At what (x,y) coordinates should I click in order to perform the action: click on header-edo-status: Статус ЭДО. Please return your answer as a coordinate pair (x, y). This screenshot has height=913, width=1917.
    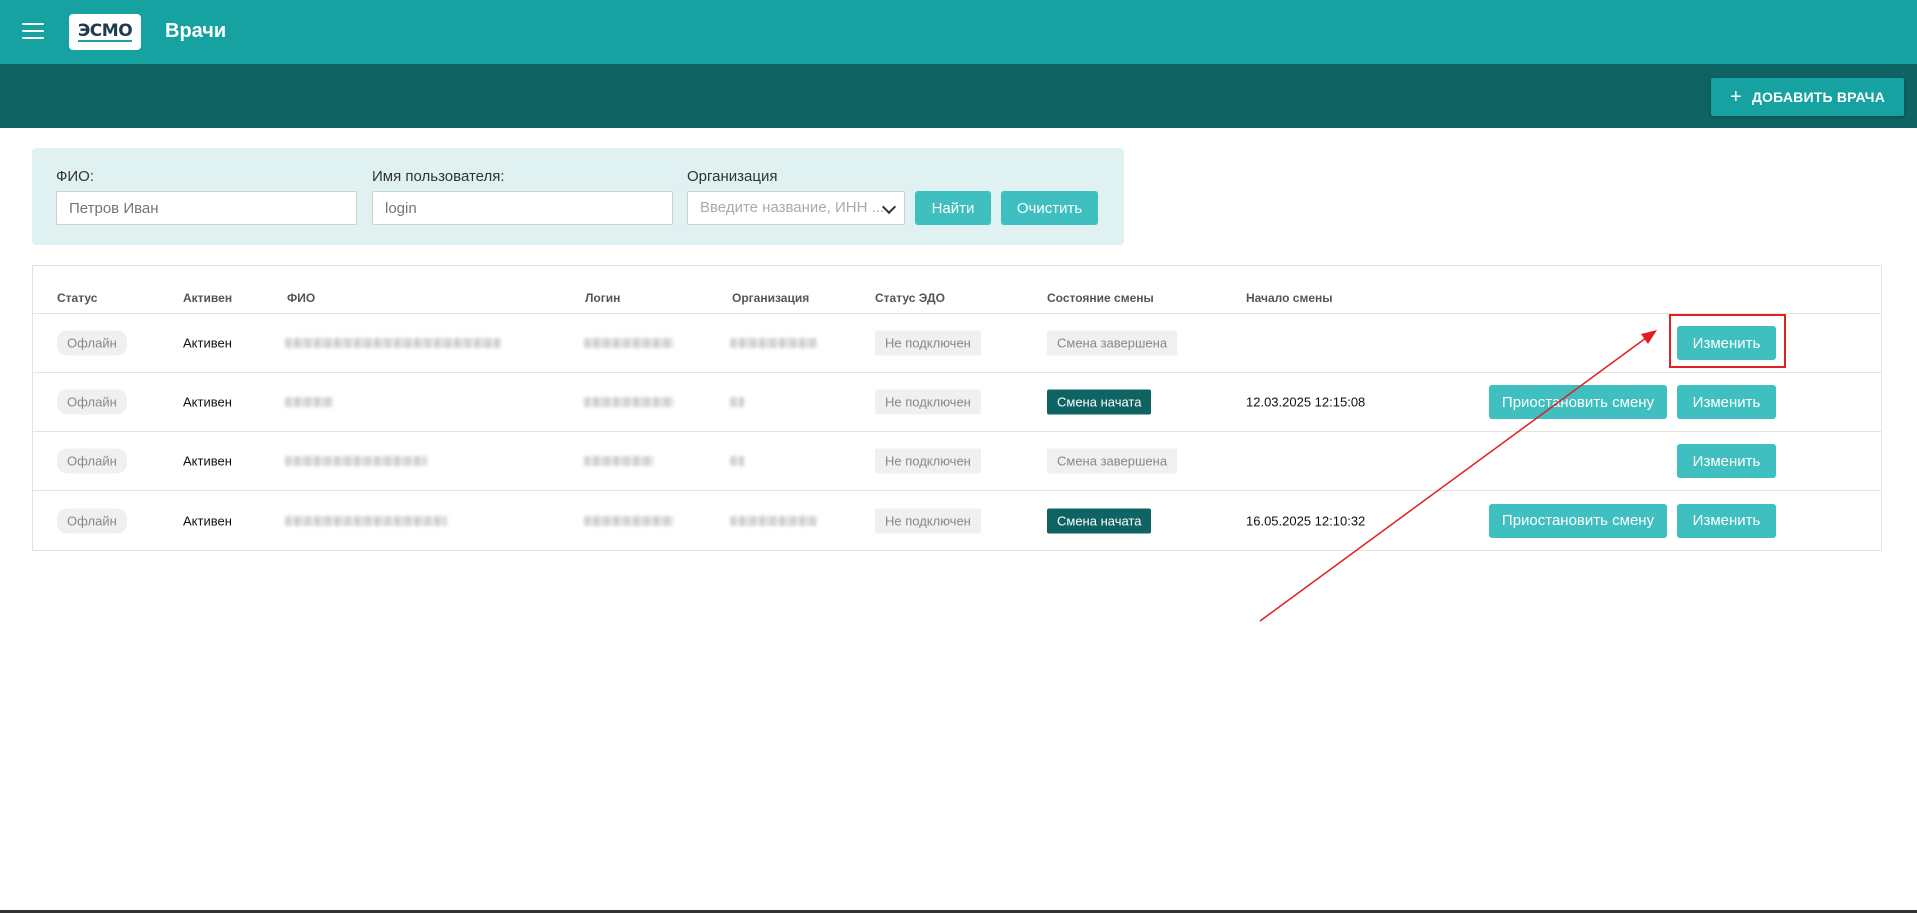
    Looking at the image, I should click on (910, 298).